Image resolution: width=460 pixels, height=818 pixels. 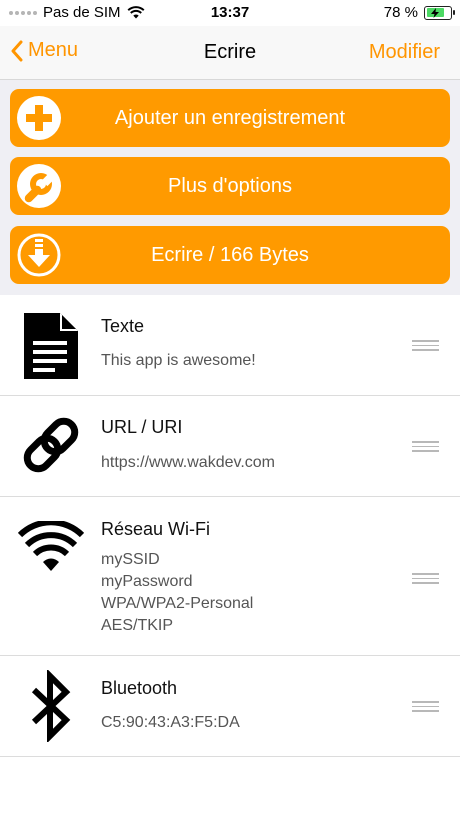 I want to click on more-options-button: Plus d'options, so click(x=230, y=186).